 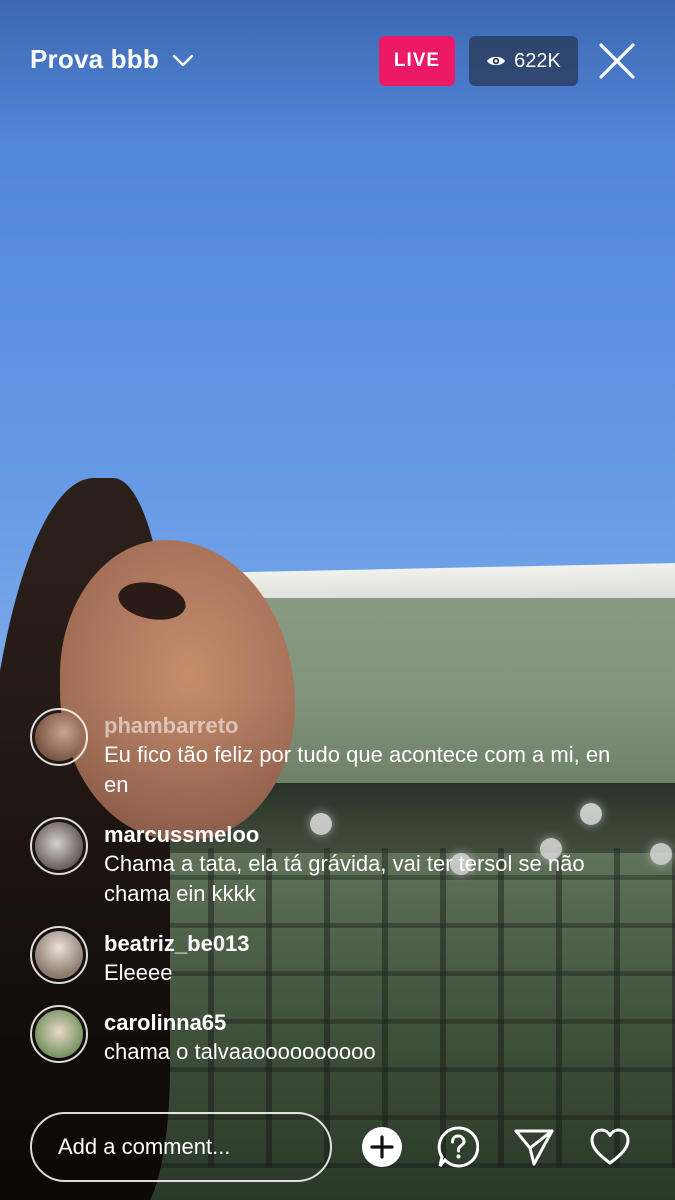 I want to click on comment-username: phambarreto, so click(x=364, y=726).